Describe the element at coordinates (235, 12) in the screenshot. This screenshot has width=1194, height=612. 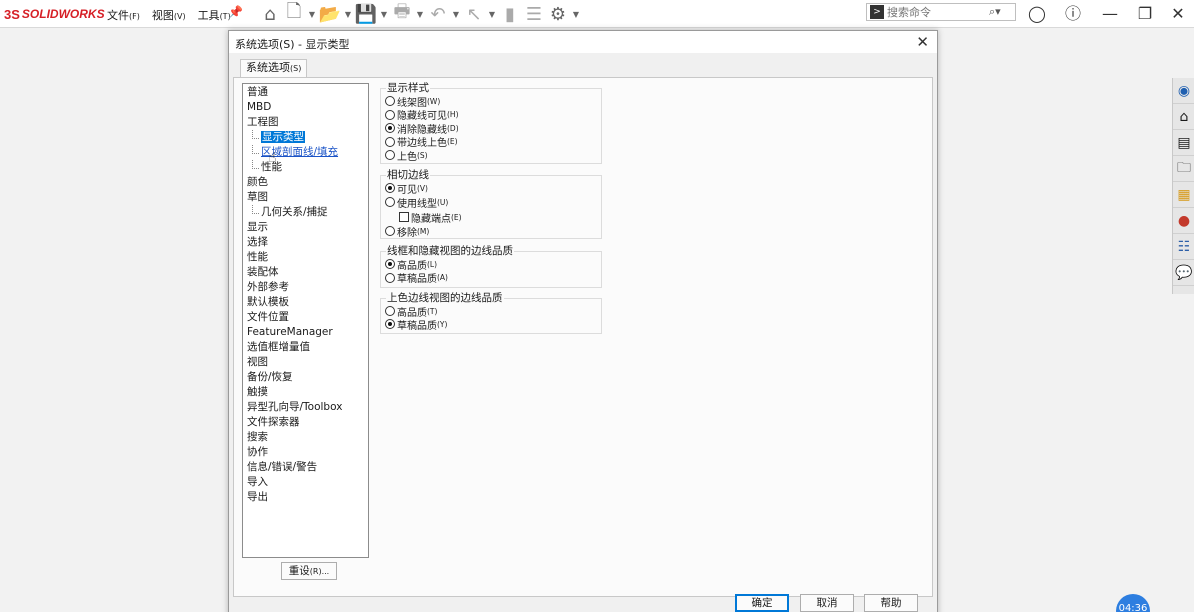
I see `pin-icon: 📌` at that location.